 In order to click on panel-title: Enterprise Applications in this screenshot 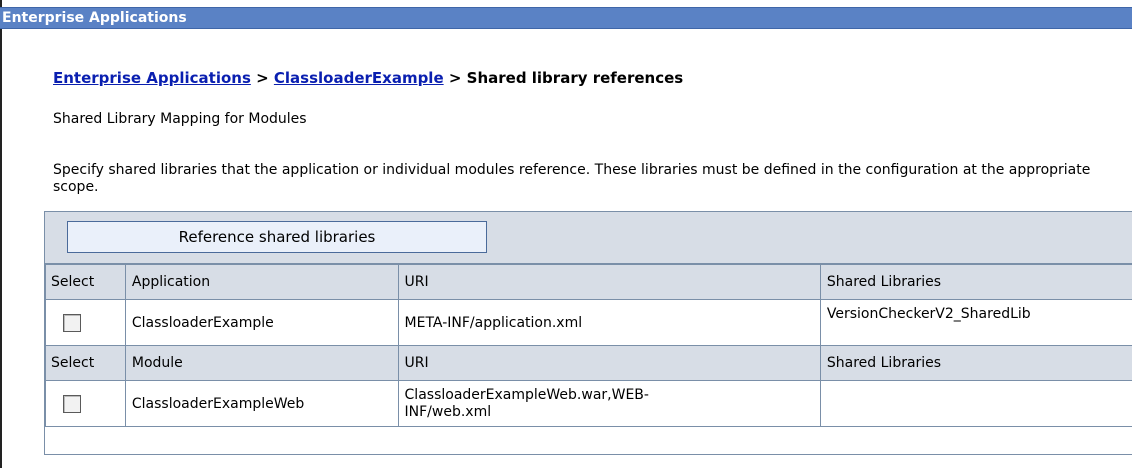, I will do `click(94, 18)`.